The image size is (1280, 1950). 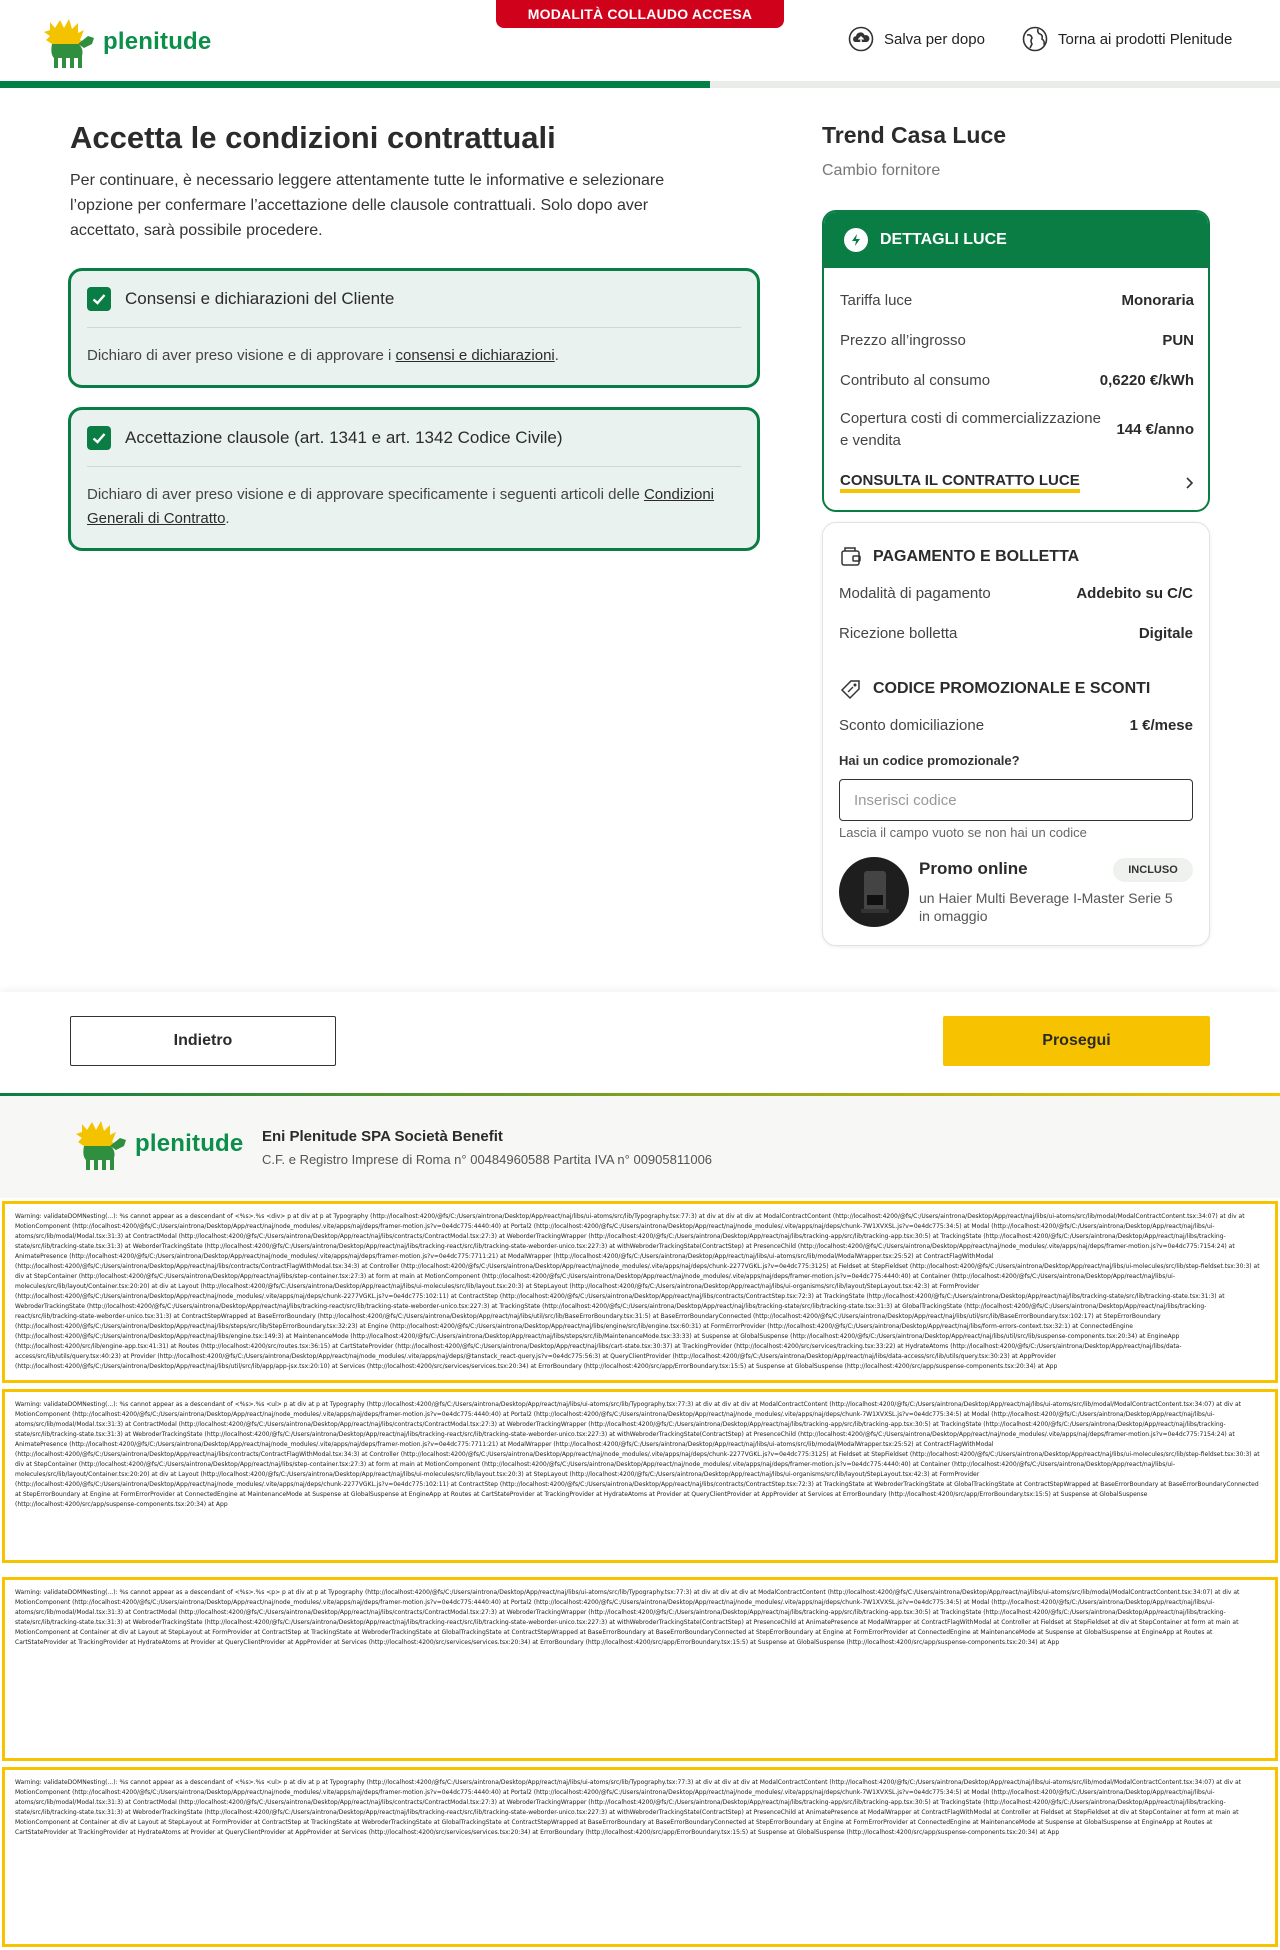 What do you see at coordinates (1076, 1041) in the screenshot?
I see `continue-button: Prosegui` at bounding box center [1076, 1041].